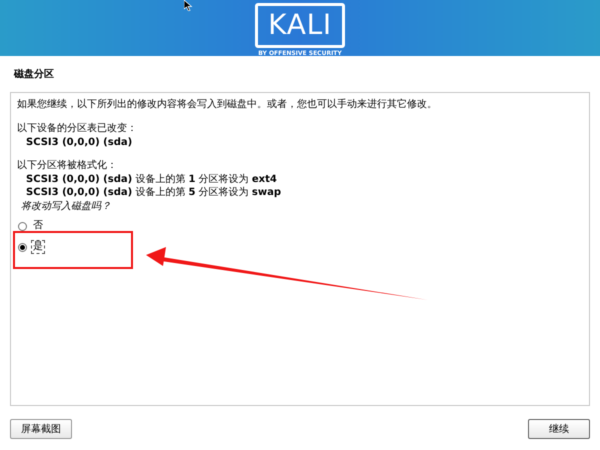  I want to click on page-title: 磁盘分区, so click(34, 74).